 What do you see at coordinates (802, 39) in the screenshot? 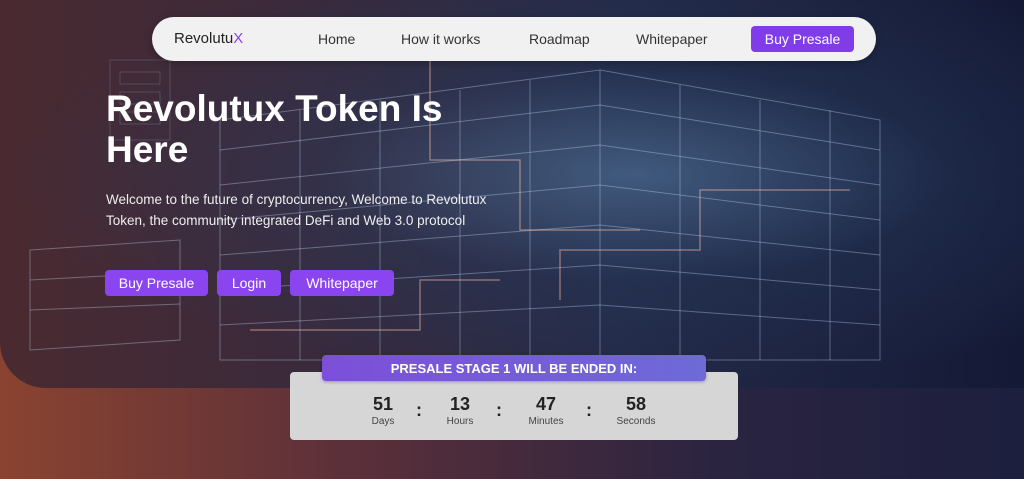
I see `nav-buy-presale-button: Buy Presale` at bounding box center [802, 39].